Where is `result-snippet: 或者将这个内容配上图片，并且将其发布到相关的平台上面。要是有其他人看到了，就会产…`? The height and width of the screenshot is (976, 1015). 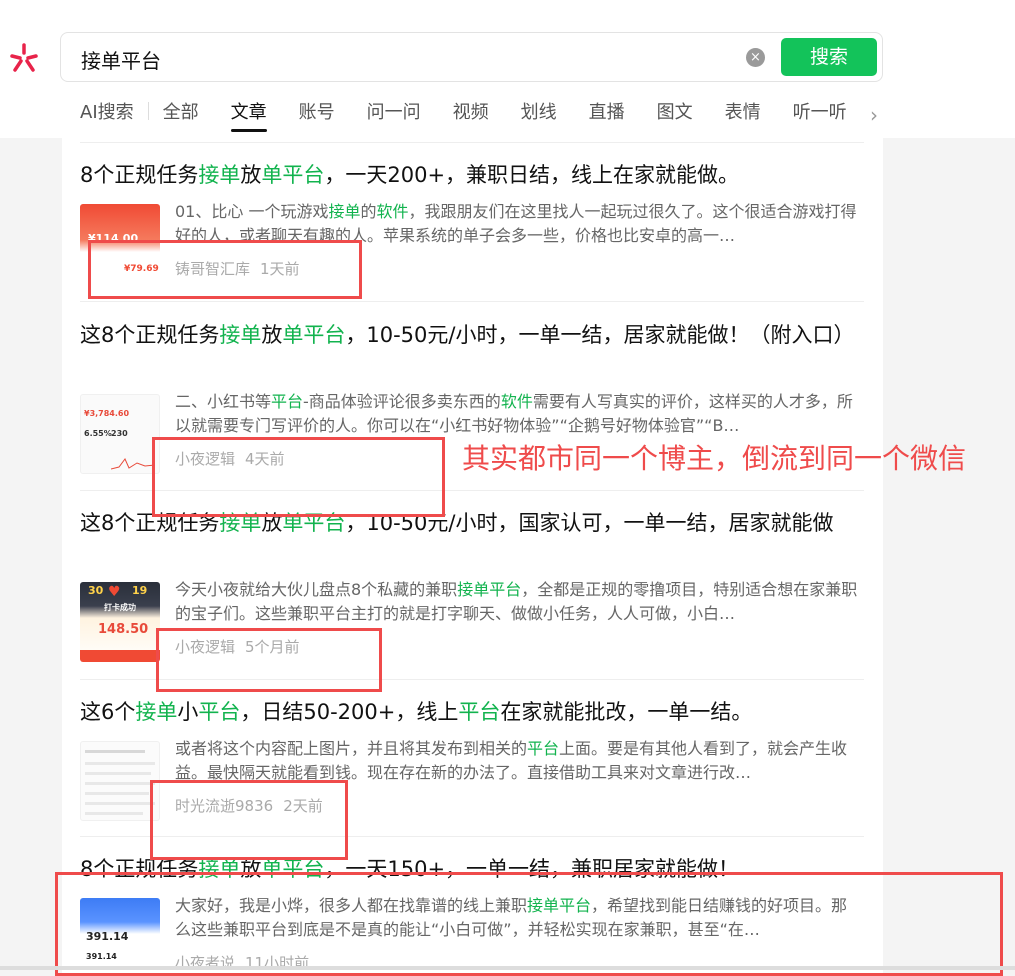 result-snippet: 或者将这个内容配上图片，并且将其发布到相关的平台上面。要是有其他人看到了，就会产… is located at coordinates (519, 761).